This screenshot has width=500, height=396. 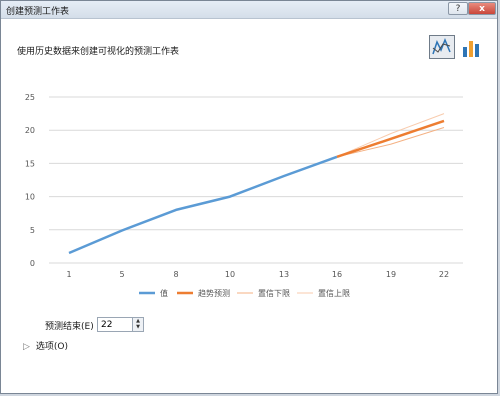 I want to click on forecast-end-input, so click(x=115, y=324).